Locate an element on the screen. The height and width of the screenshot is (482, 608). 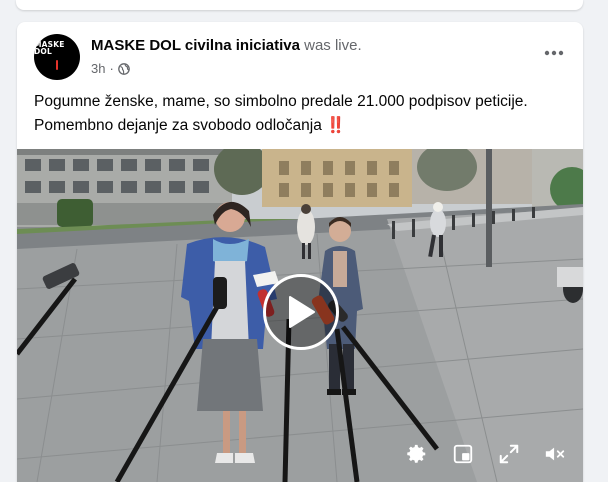
miniplayer-icon is located at coordinates (463, 454).